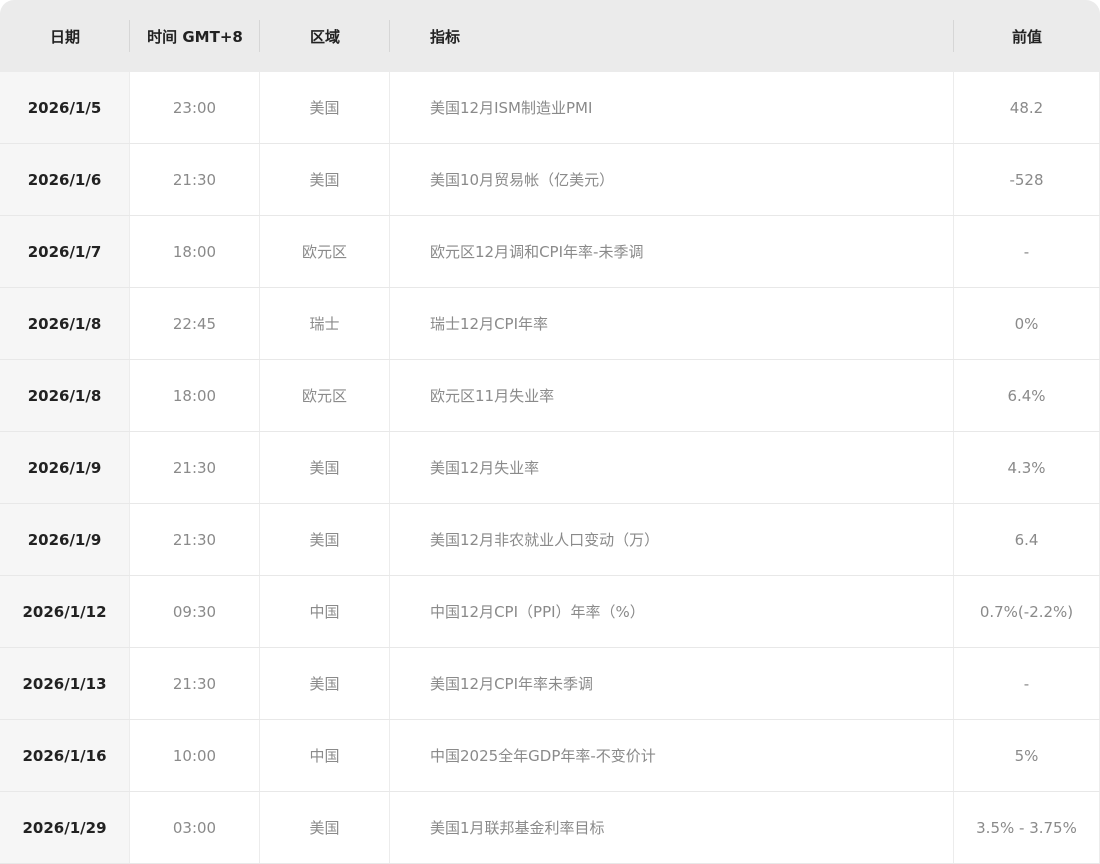 This screenshot has height=864, width=1100. Describe the element at coordinates (672, 323) in the screenshot. I see `cell-indicator: 瑞士12月CPI年率` at that location.